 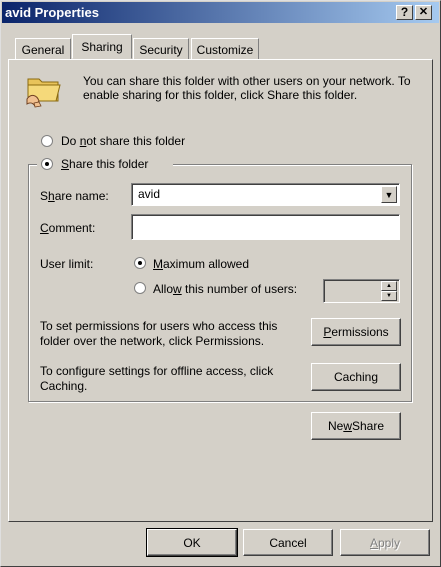 I want to click on share-name-dropdown-button: ▼, so click(x=389, y=194).